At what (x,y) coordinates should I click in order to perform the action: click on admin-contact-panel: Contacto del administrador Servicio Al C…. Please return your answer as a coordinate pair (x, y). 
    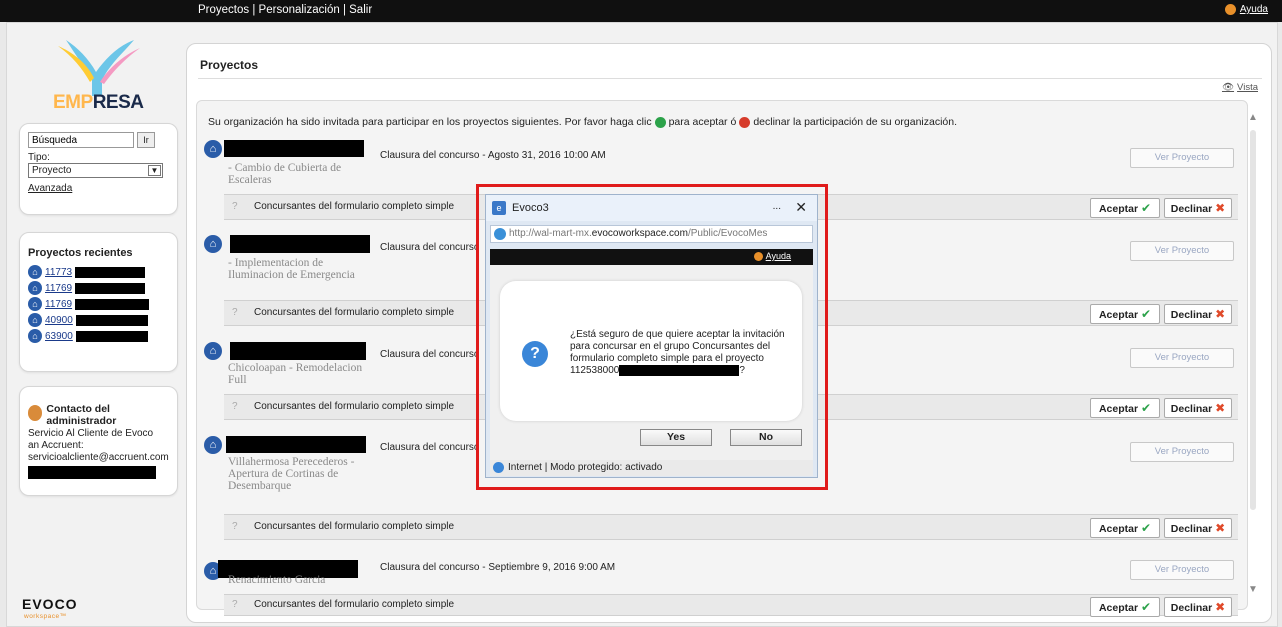
    Looking at the image, I should click on (98, 441).